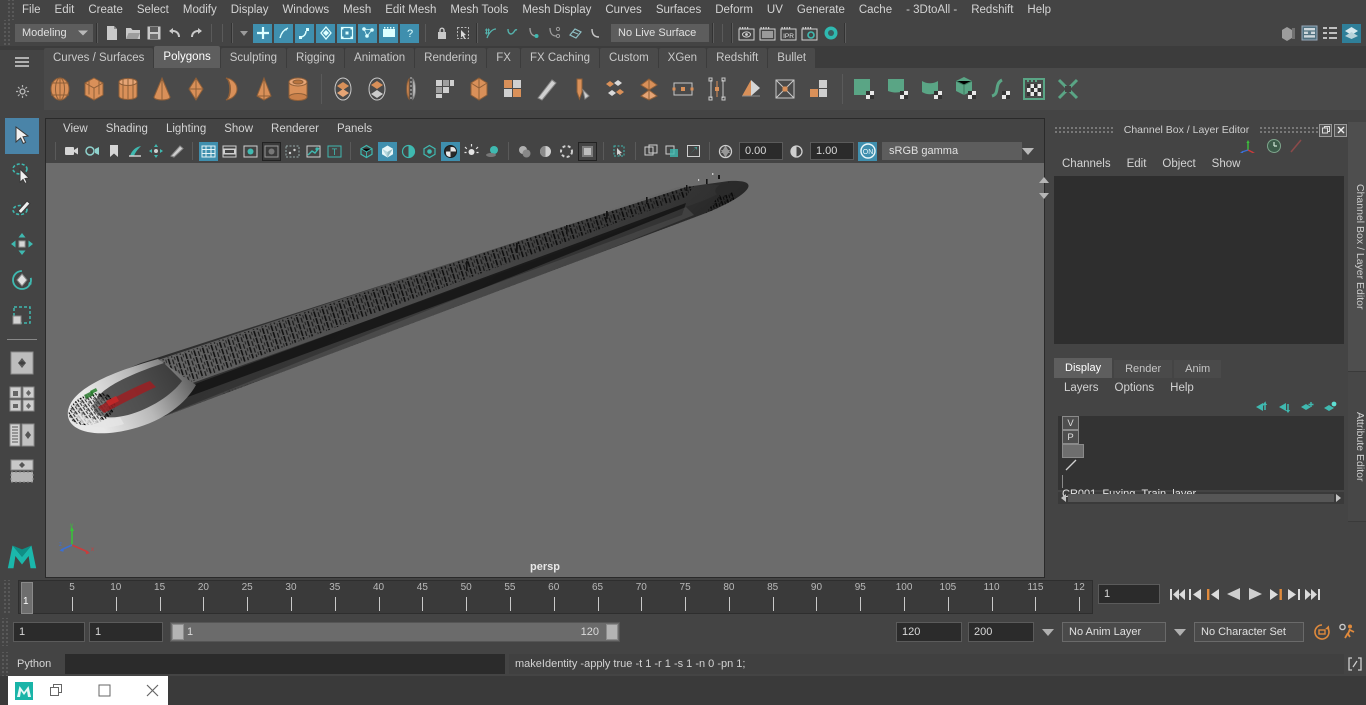 This screenshot has width=1366, height=705. I want to click on 2d-pan-zoom-icon, so click(155, 151).